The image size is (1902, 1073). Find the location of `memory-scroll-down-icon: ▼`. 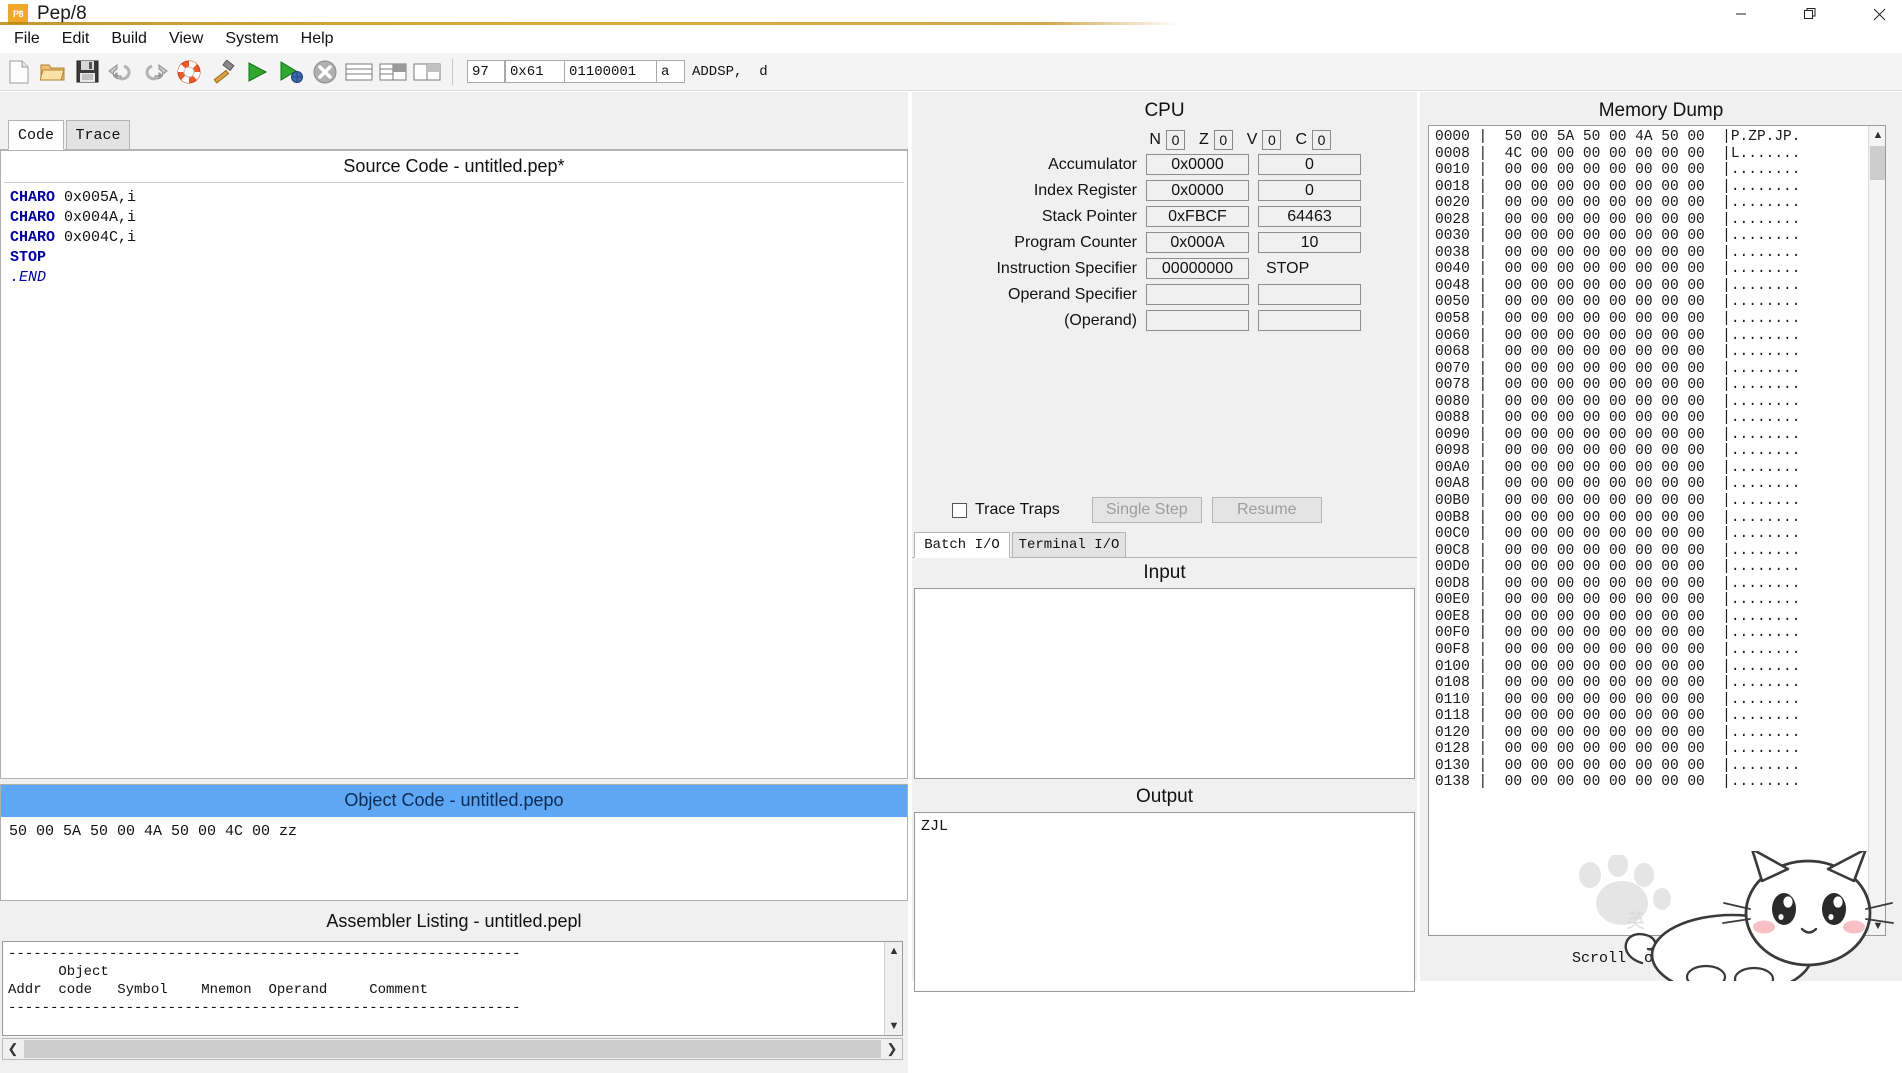

memory-scroll-down-icon: ▼ is located at coordinates (1877, 926).